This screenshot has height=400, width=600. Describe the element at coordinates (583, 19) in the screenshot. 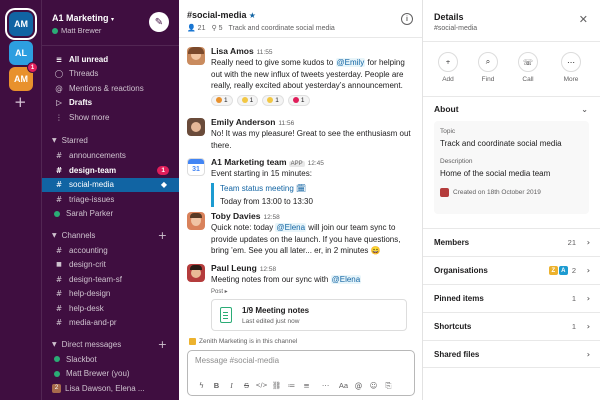

I see `close-icon: ✕` at that location.